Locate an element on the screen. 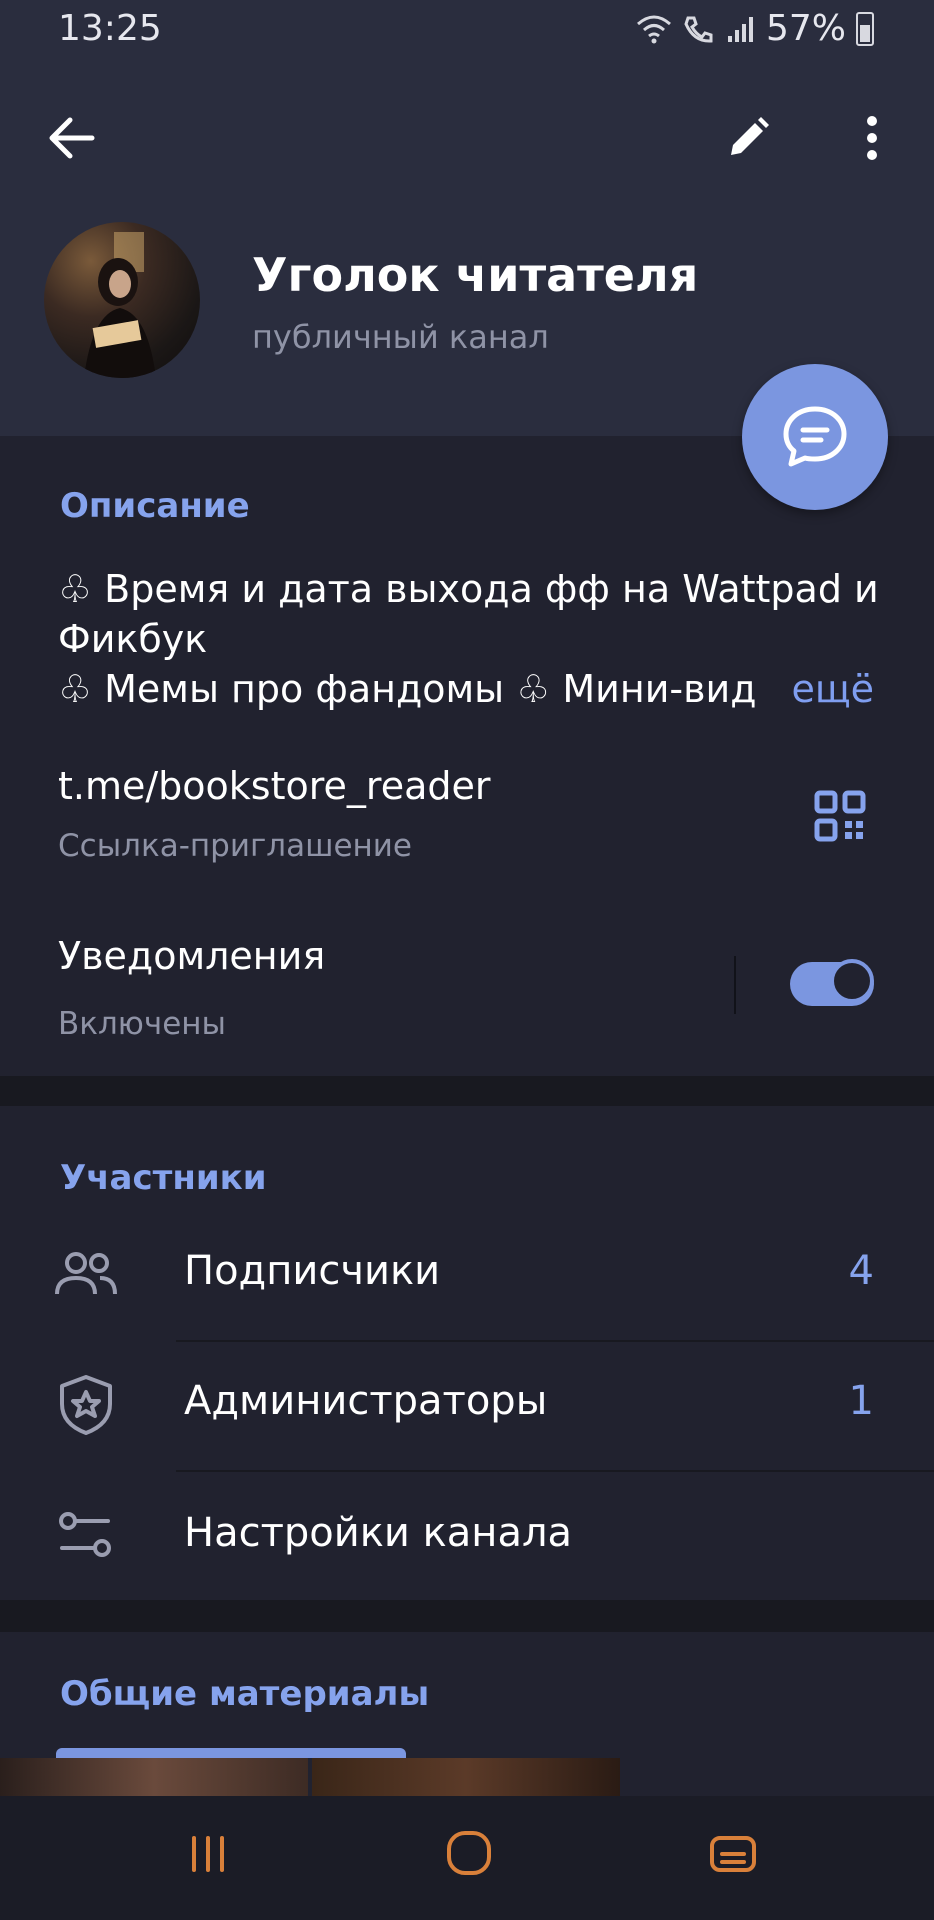 This screenshot has width=934, height=1920. signal-icon is located at coordinates (740, 29).